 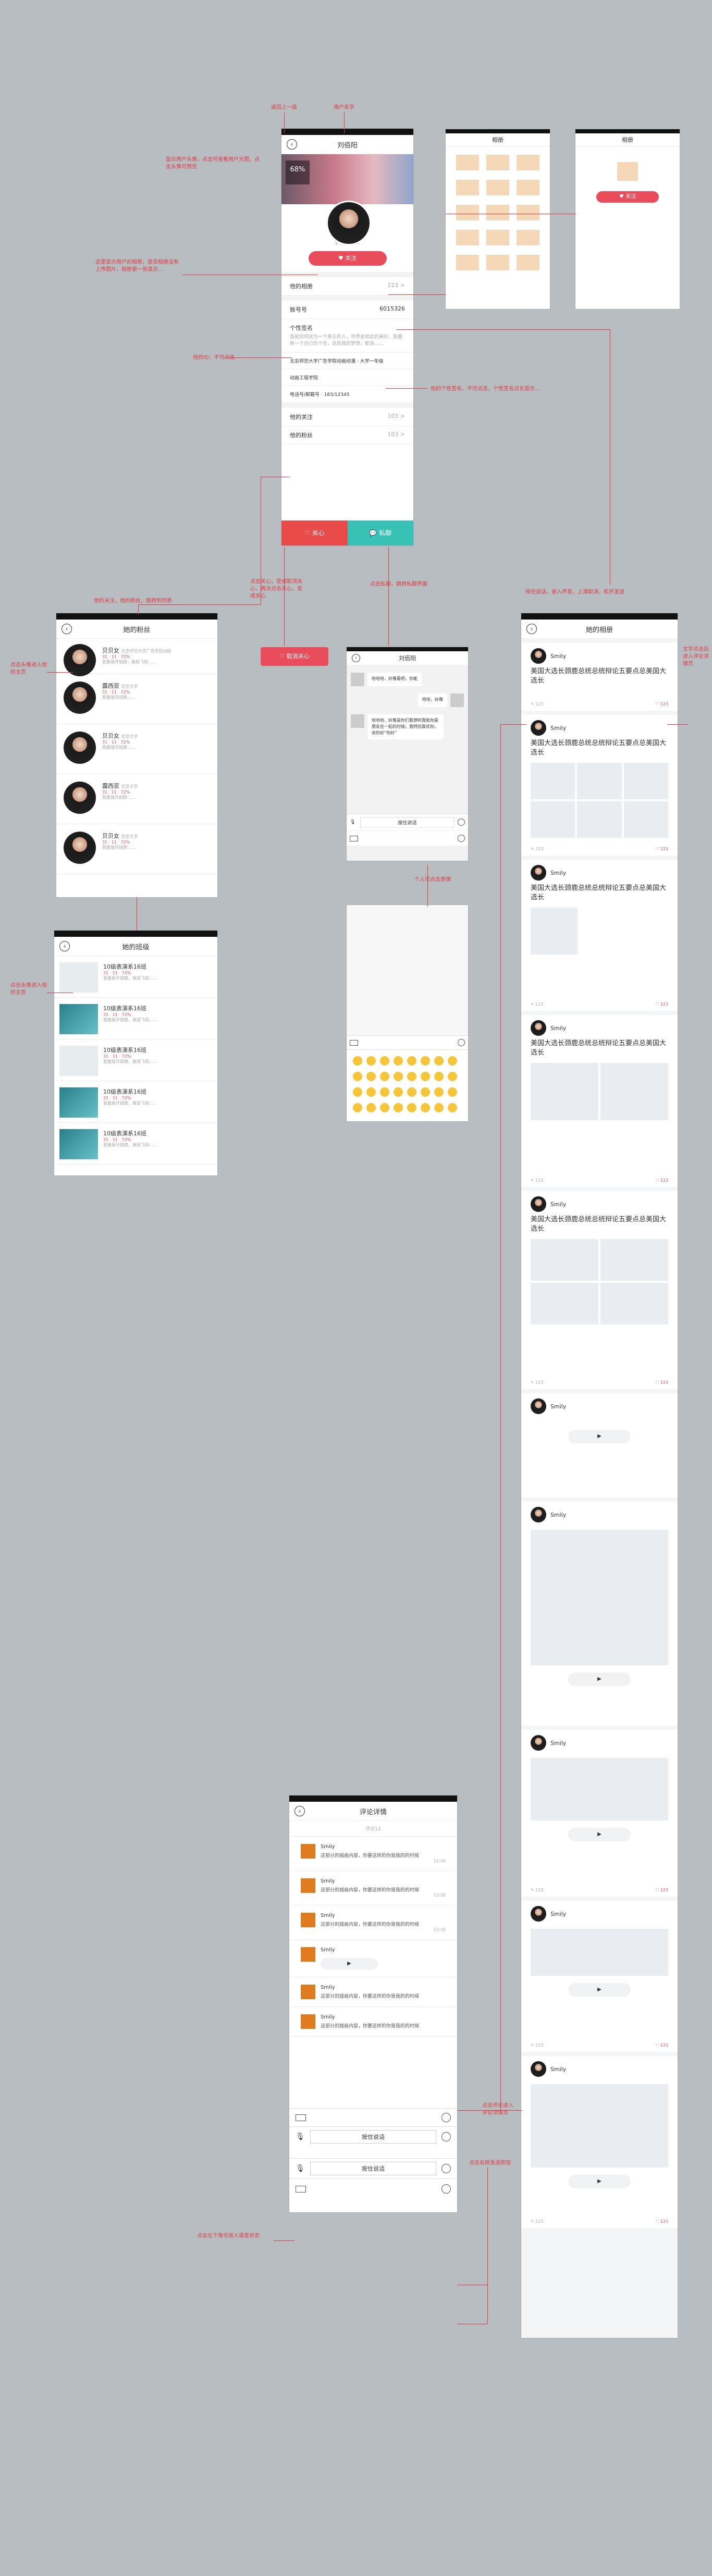 What do you see at coordinates (373, 2022) in the screenshot?
I see `comment-item: Smily 这部分的插画内容，你要这样的你是我的的时候` at bounding box center [373, 2022].